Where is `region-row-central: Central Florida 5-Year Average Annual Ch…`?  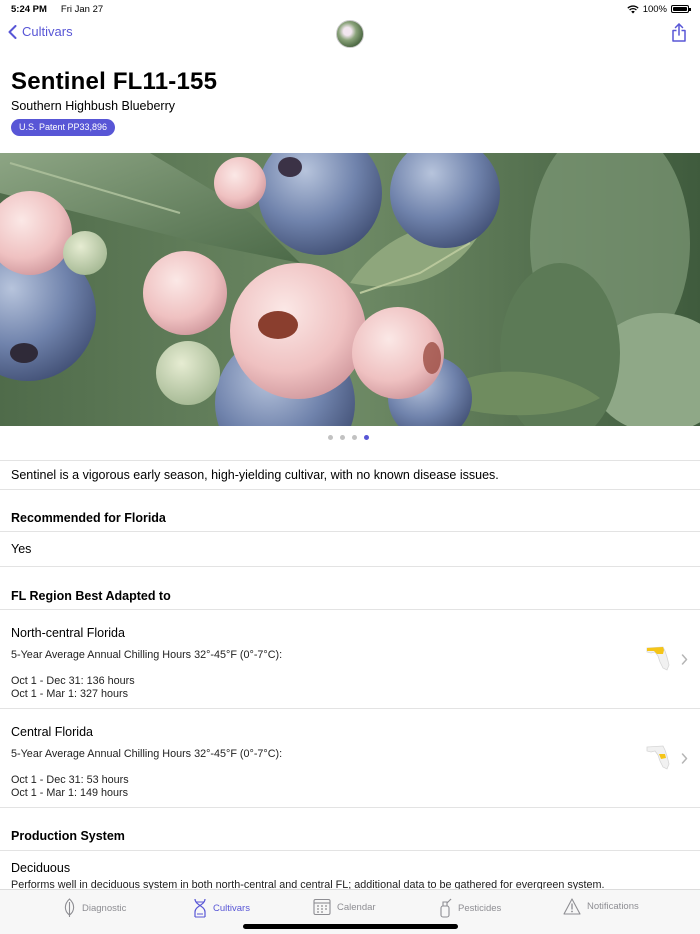 region-row-central: Central Florida 5-Year Average Annual Ch… is located at coordinates (350, 758).